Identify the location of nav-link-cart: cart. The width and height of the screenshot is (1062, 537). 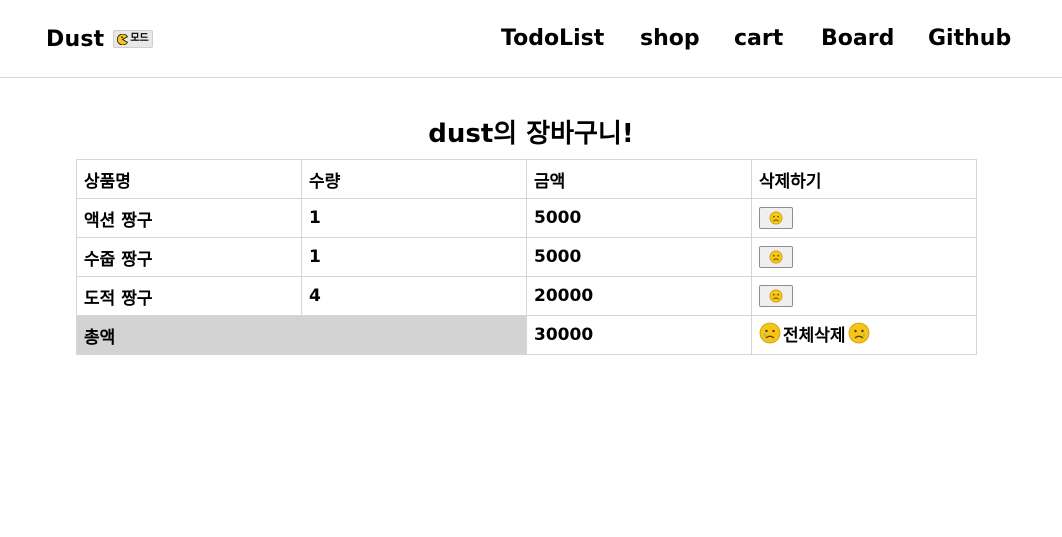
(758, 39).